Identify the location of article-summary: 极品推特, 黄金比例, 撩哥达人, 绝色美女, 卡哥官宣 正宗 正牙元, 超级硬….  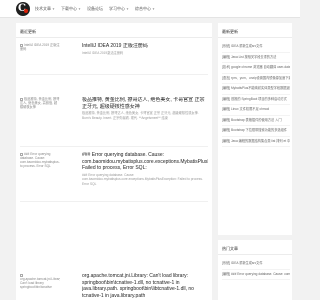
(140, 115).